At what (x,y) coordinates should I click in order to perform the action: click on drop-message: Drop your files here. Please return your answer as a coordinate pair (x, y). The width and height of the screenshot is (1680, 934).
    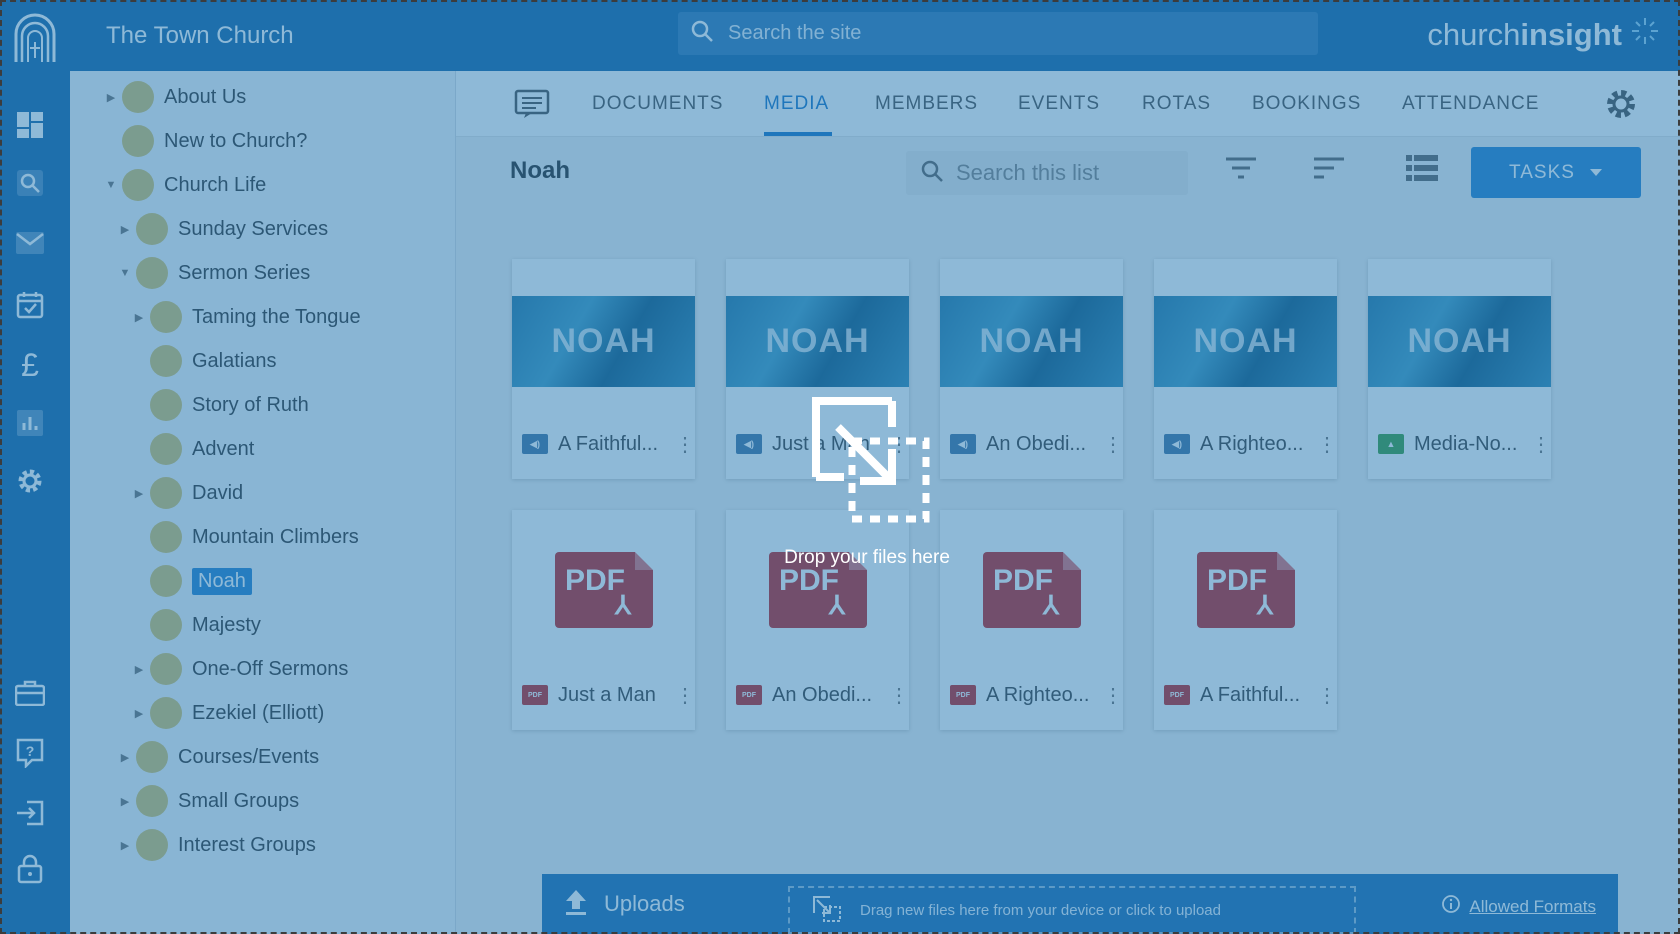
    Looking at the image, I should click on (867, 487).